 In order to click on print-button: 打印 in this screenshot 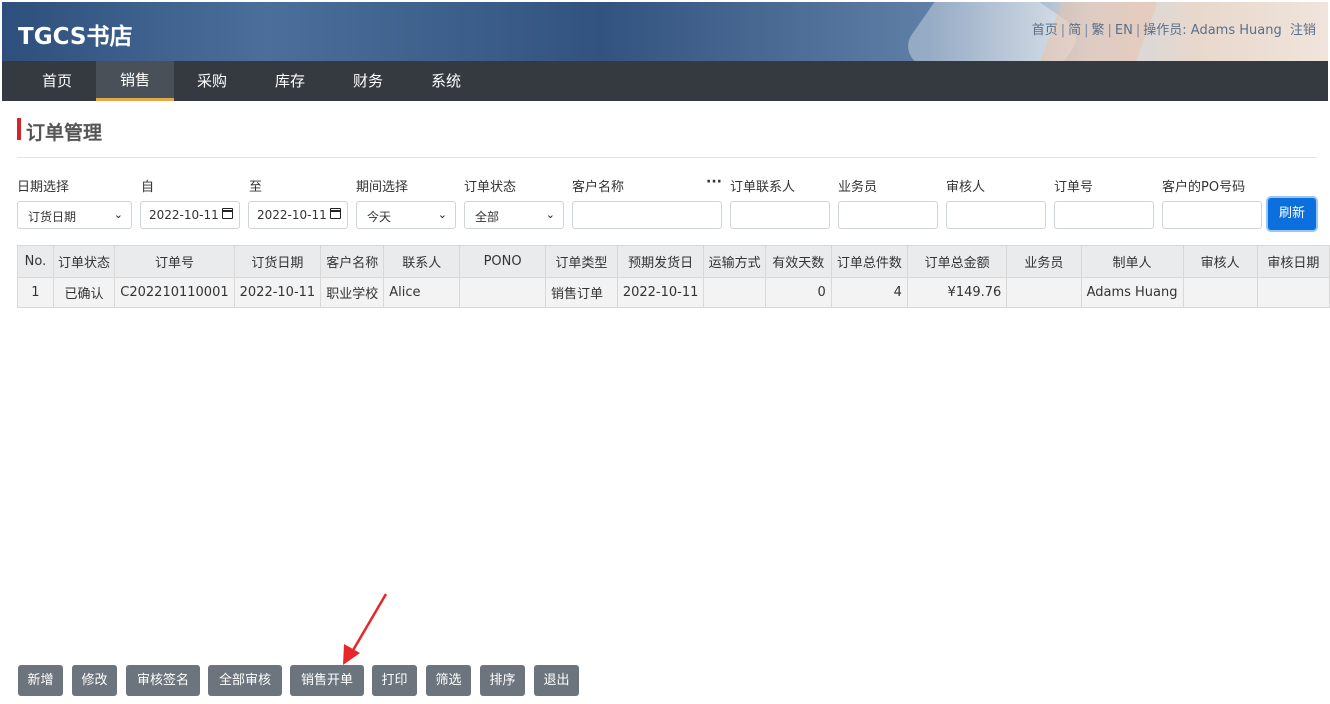, I will do `click(394, 680)`.